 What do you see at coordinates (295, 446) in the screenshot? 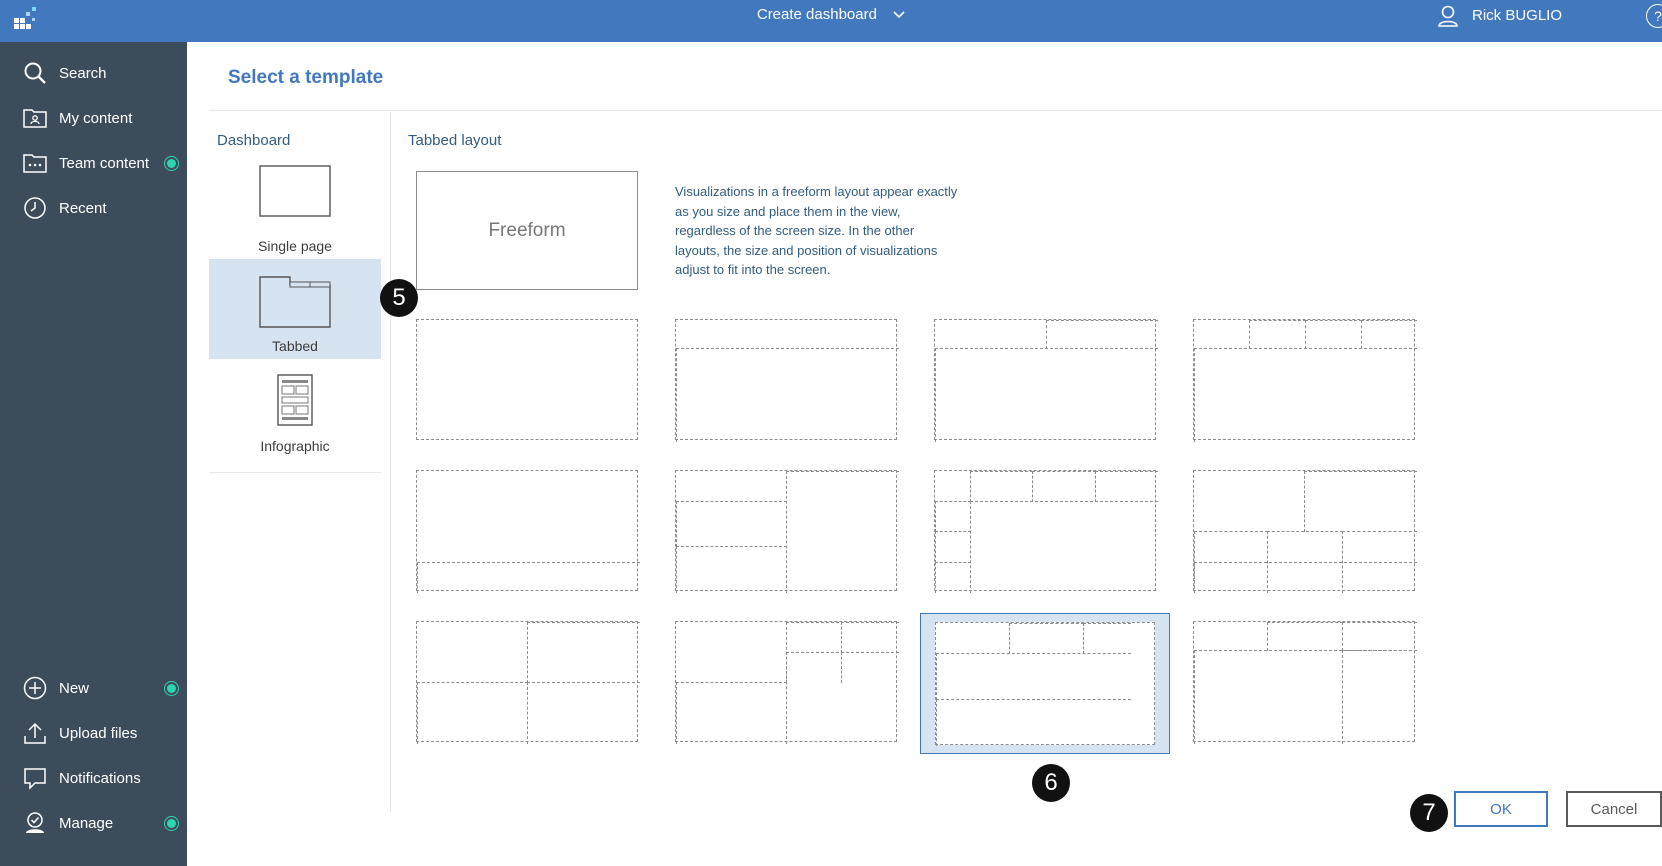
I see `layout-option-label: Infographic` at bounding box center [295, 446].